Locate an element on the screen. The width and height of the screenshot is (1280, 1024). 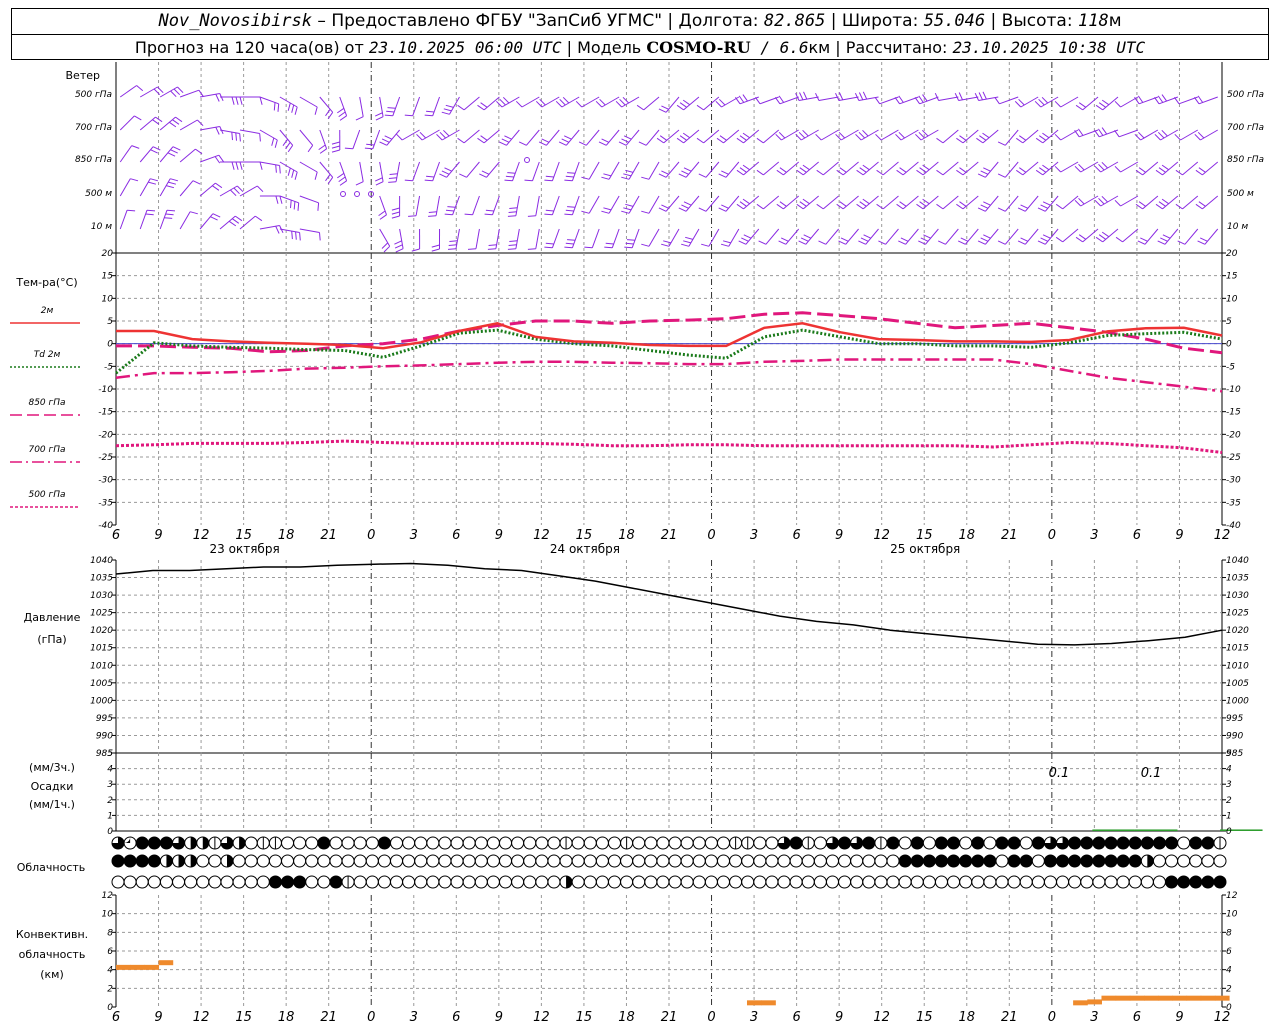
y-tick-label: 4 is located at coordinates (110, 770).